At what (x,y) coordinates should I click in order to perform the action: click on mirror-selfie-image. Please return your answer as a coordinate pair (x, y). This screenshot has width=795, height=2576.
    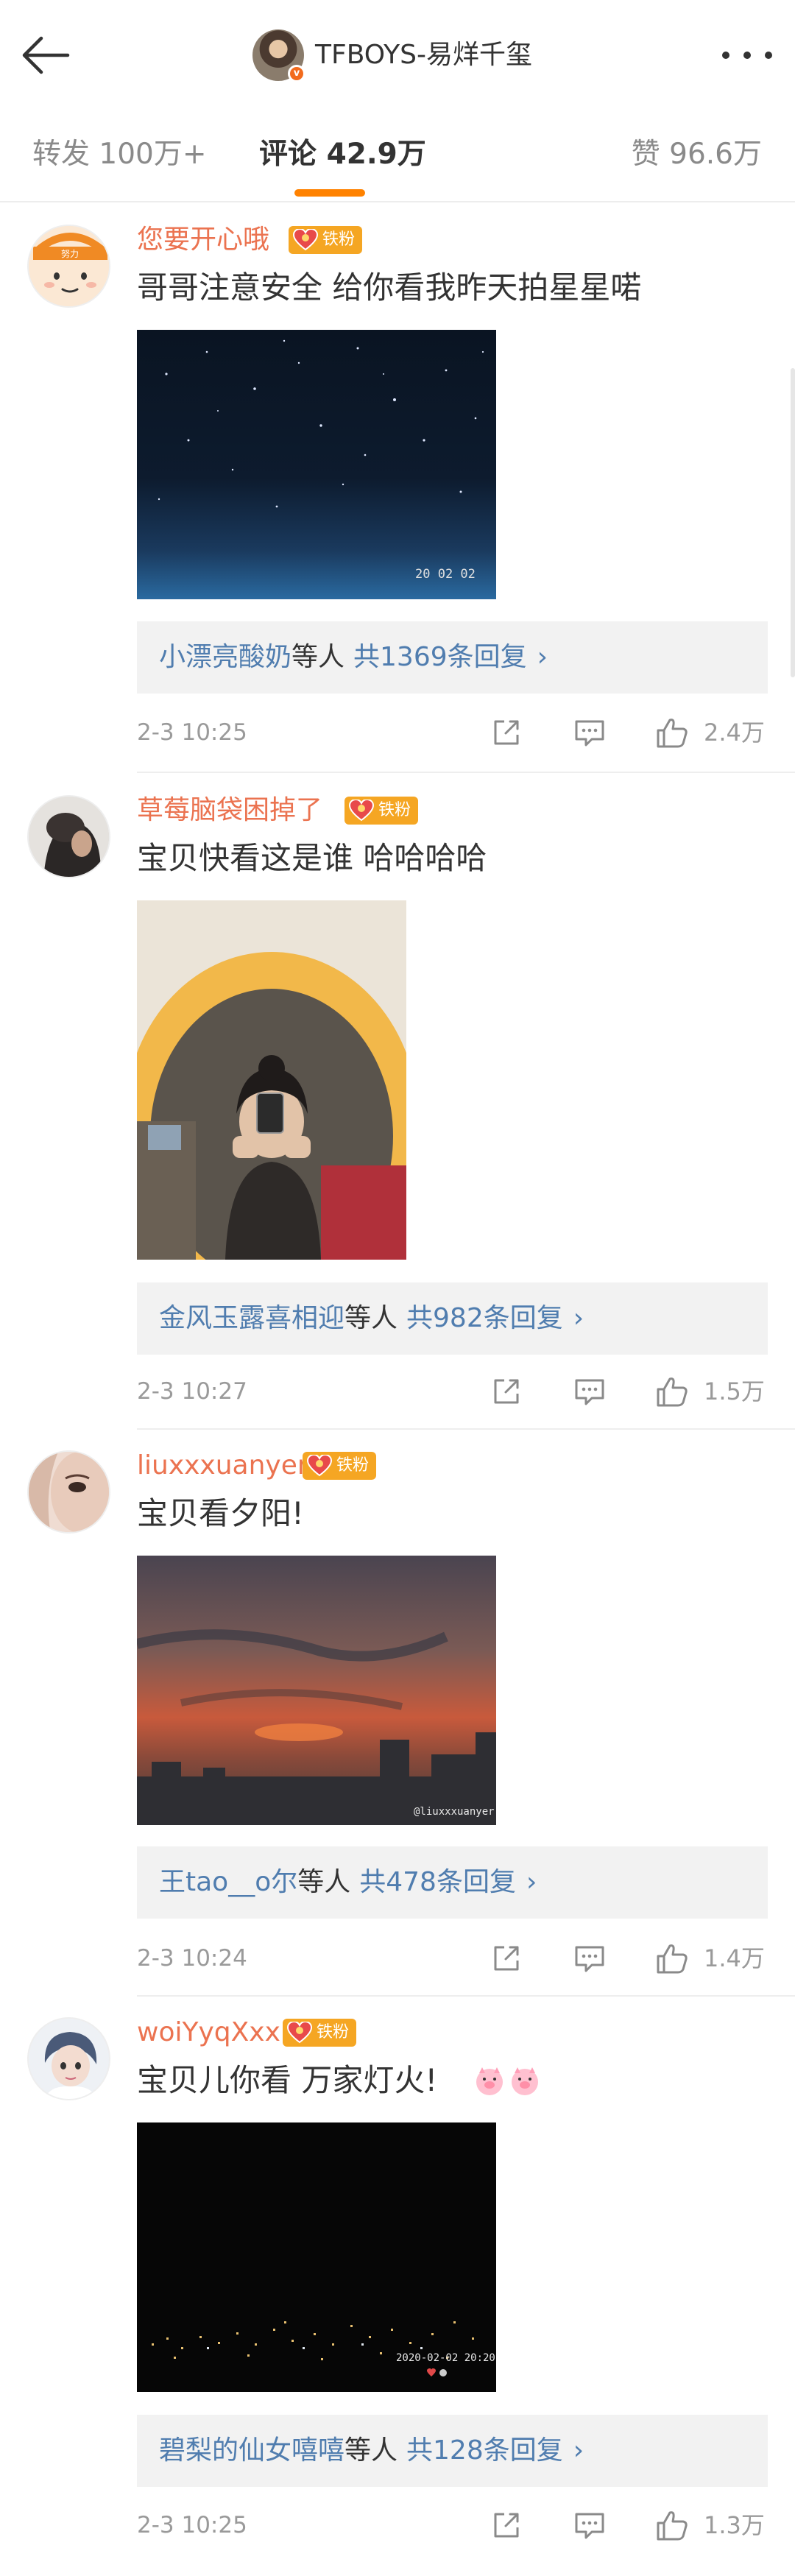
    Looking at the image, I should click on (271, 1080).